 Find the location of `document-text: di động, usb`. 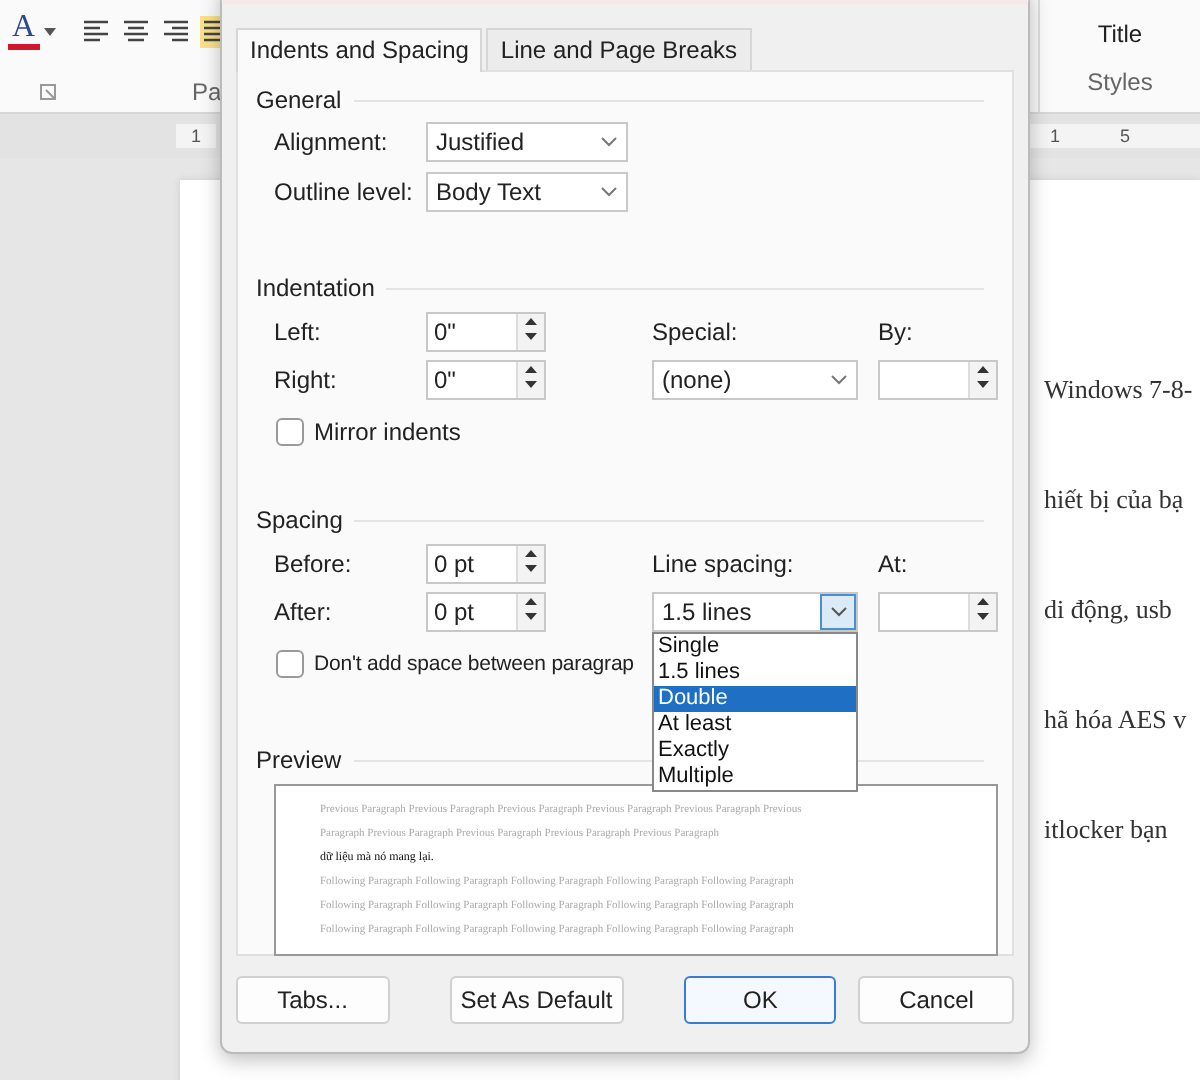

document-text: di động, usb is located at coordinates (1109, 611).